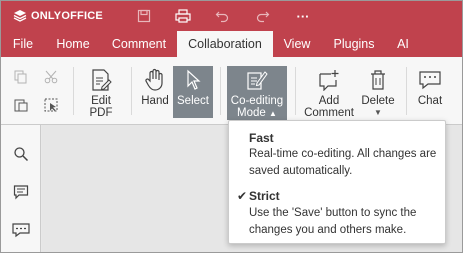 This screenshot has height=253, width=463. What do you see at coordinates (257, 101) in the screenshot?
I see `coediting-label-line1: Co-editing` at bounding box center [257, 101].